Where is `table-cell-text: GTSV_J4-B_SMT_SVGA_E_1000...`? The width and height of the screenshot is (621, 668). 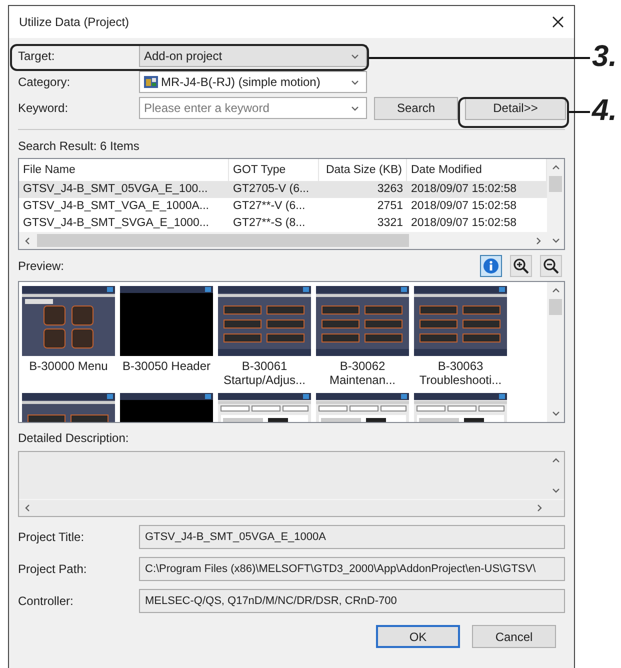 table-cell-text: GTSV_J4-B_SMT_SVGA_E_1000... is located at coordinates (116, 223).